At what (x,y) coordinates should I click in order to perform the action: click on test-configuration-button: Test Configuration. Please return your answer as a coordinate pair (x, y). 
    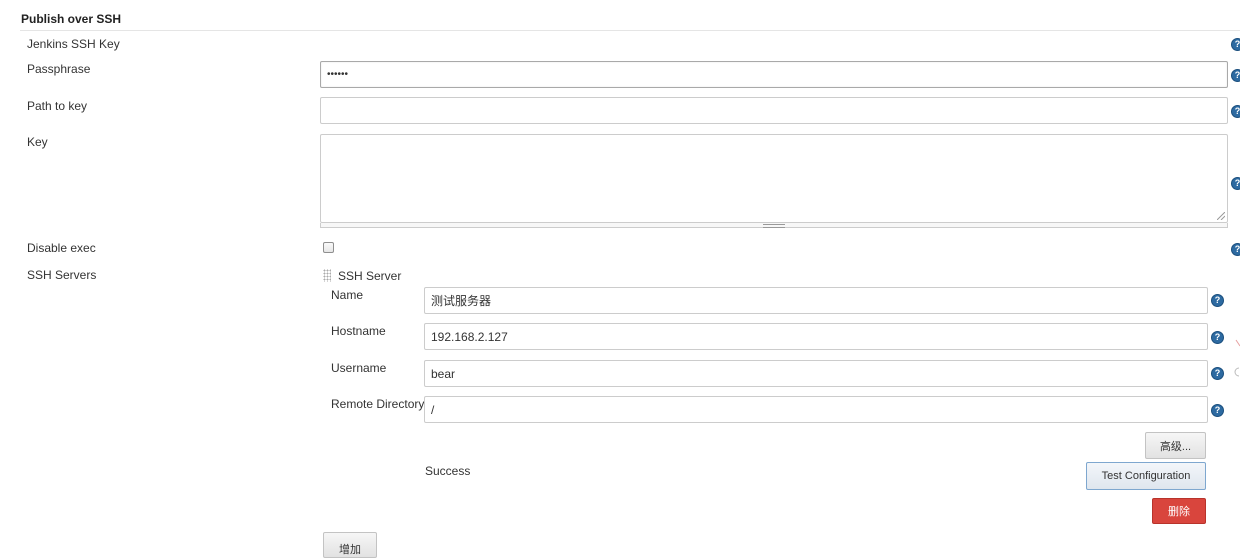
    Looking at the image, I should click on (1146, 476).